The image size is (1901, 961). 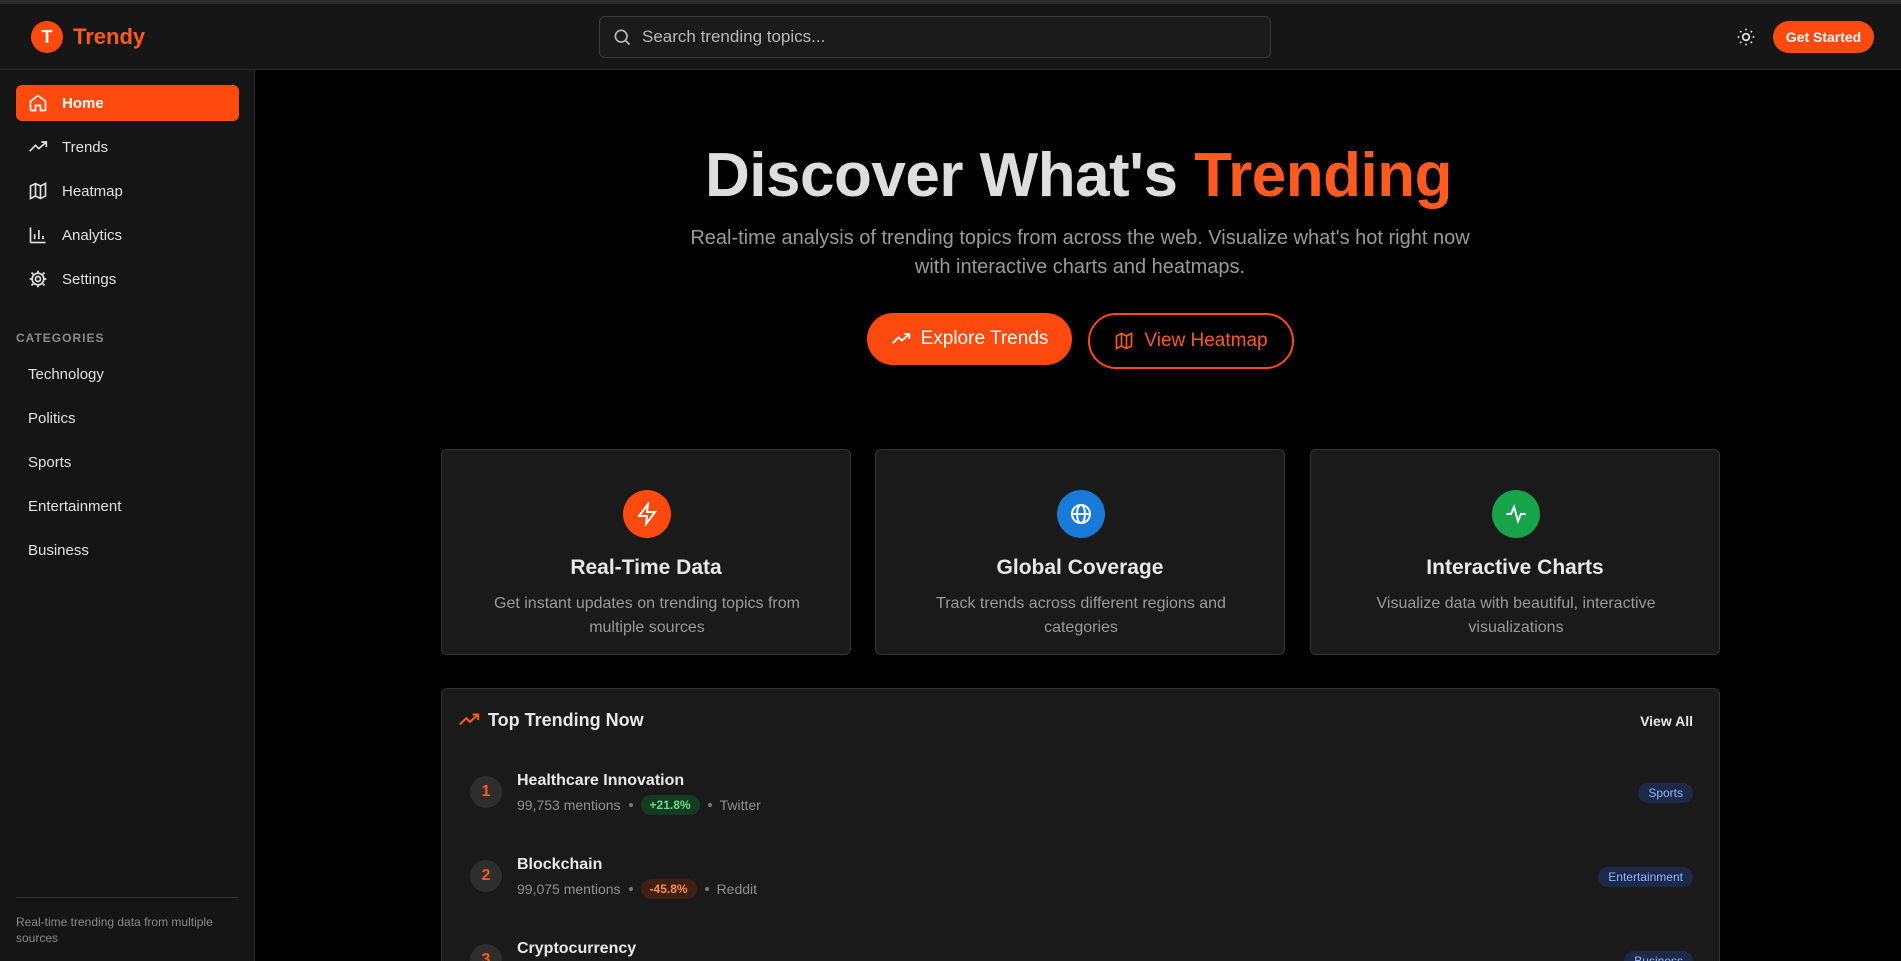 What do you see at coordinates (38, 103) in the screenshot?
I see `home-icon` at bounding box center [38, 103].